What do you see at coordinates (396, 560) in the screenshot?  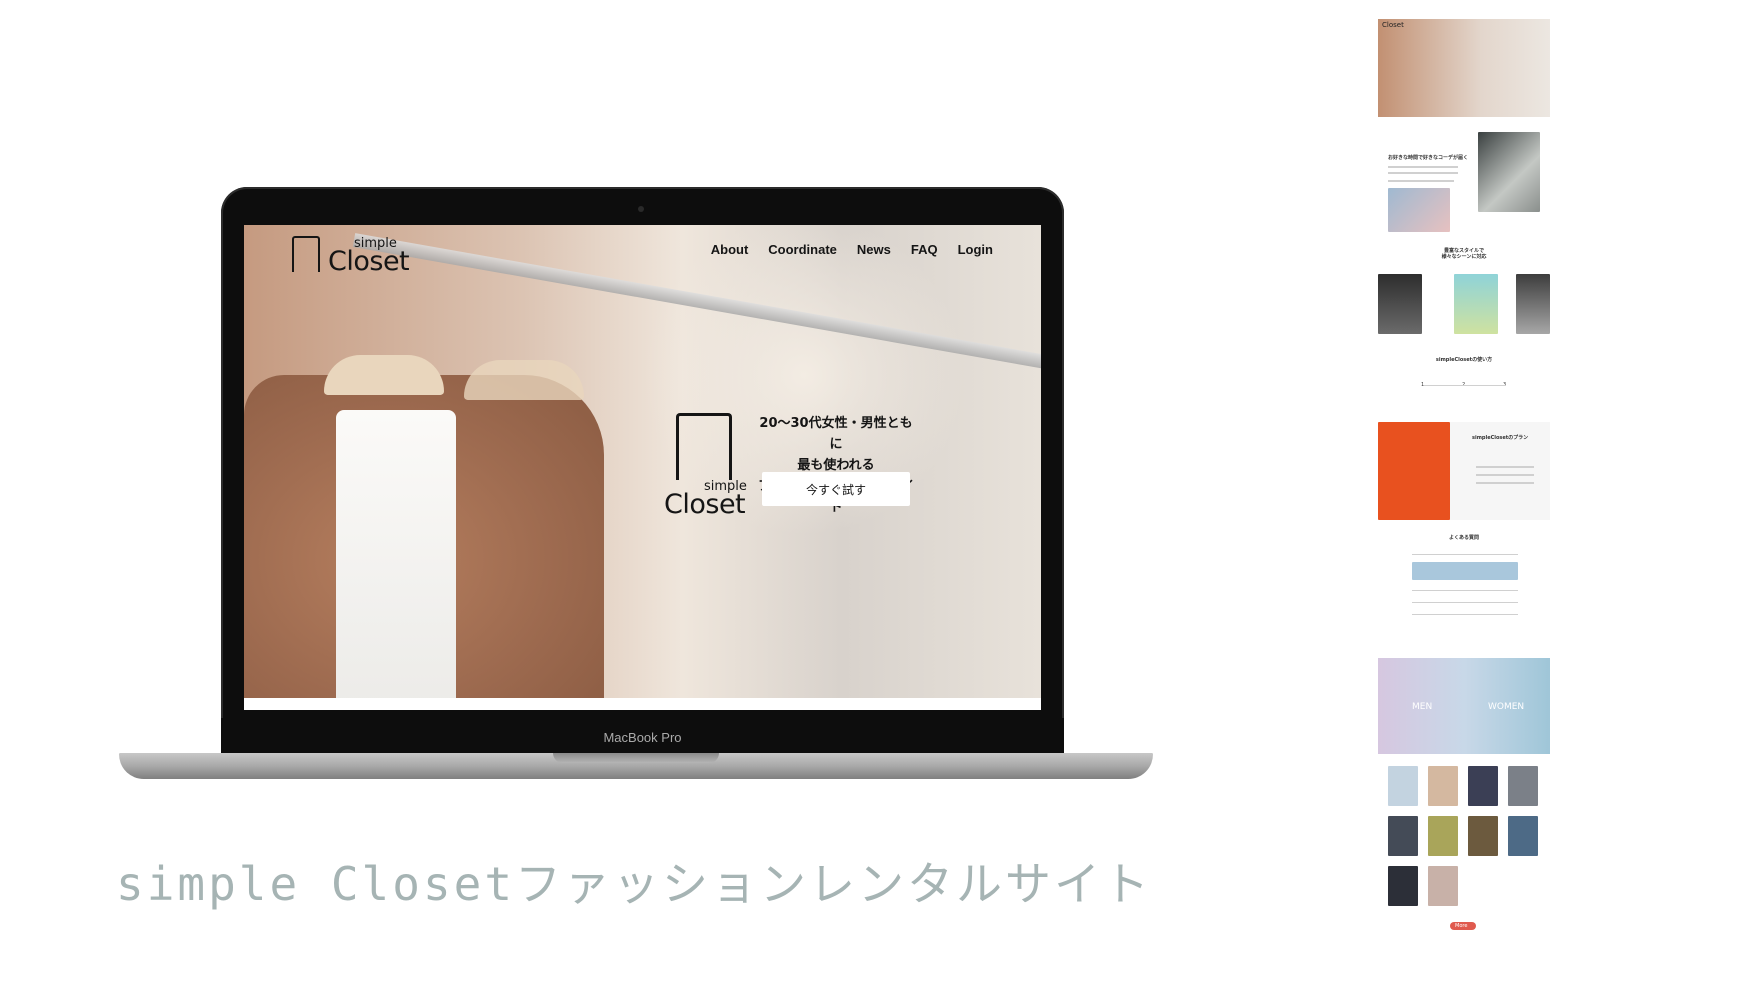 I see `shirt-image` at bounding box center [396, 560].